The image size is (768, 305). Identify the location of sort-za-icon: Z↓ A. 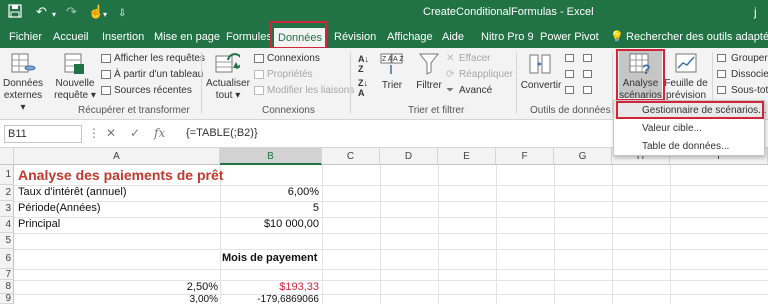
(363, 88).